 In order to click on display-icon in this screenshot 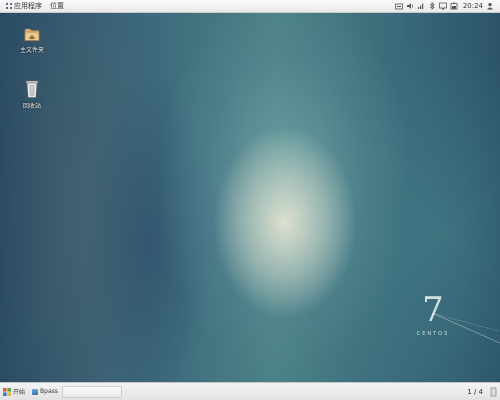, I will do `click(442, 6)`.